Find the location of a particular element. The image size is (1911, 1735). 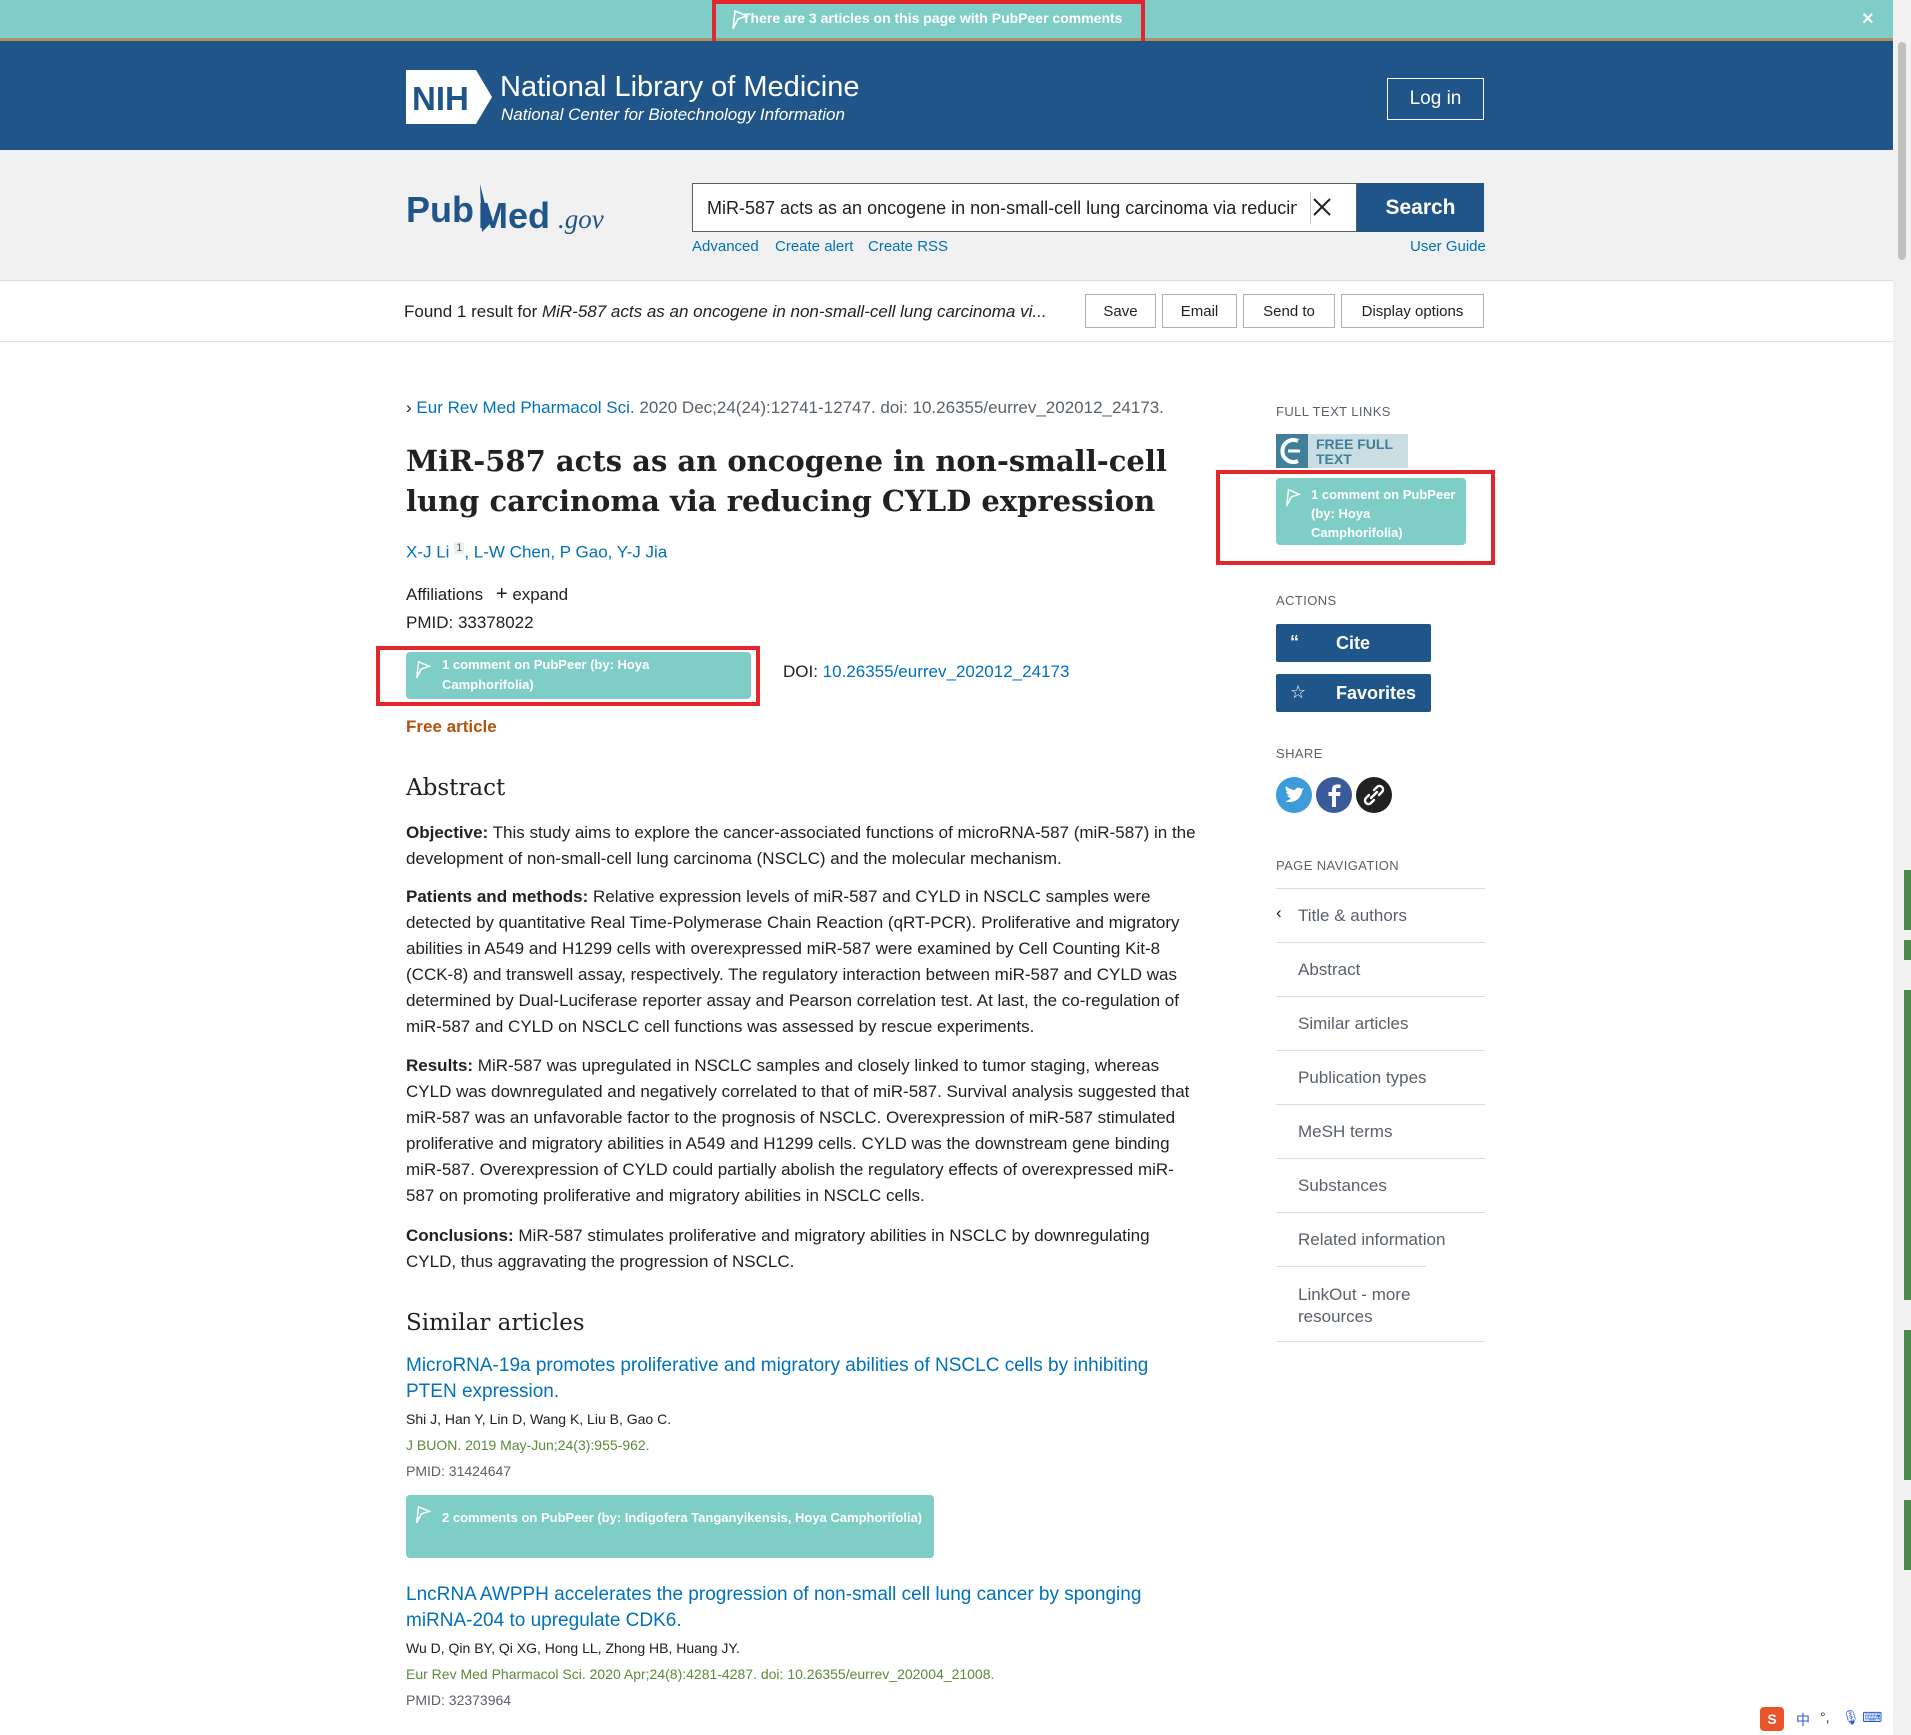

free-article-label: Free article is located at coordinates (451, 726).